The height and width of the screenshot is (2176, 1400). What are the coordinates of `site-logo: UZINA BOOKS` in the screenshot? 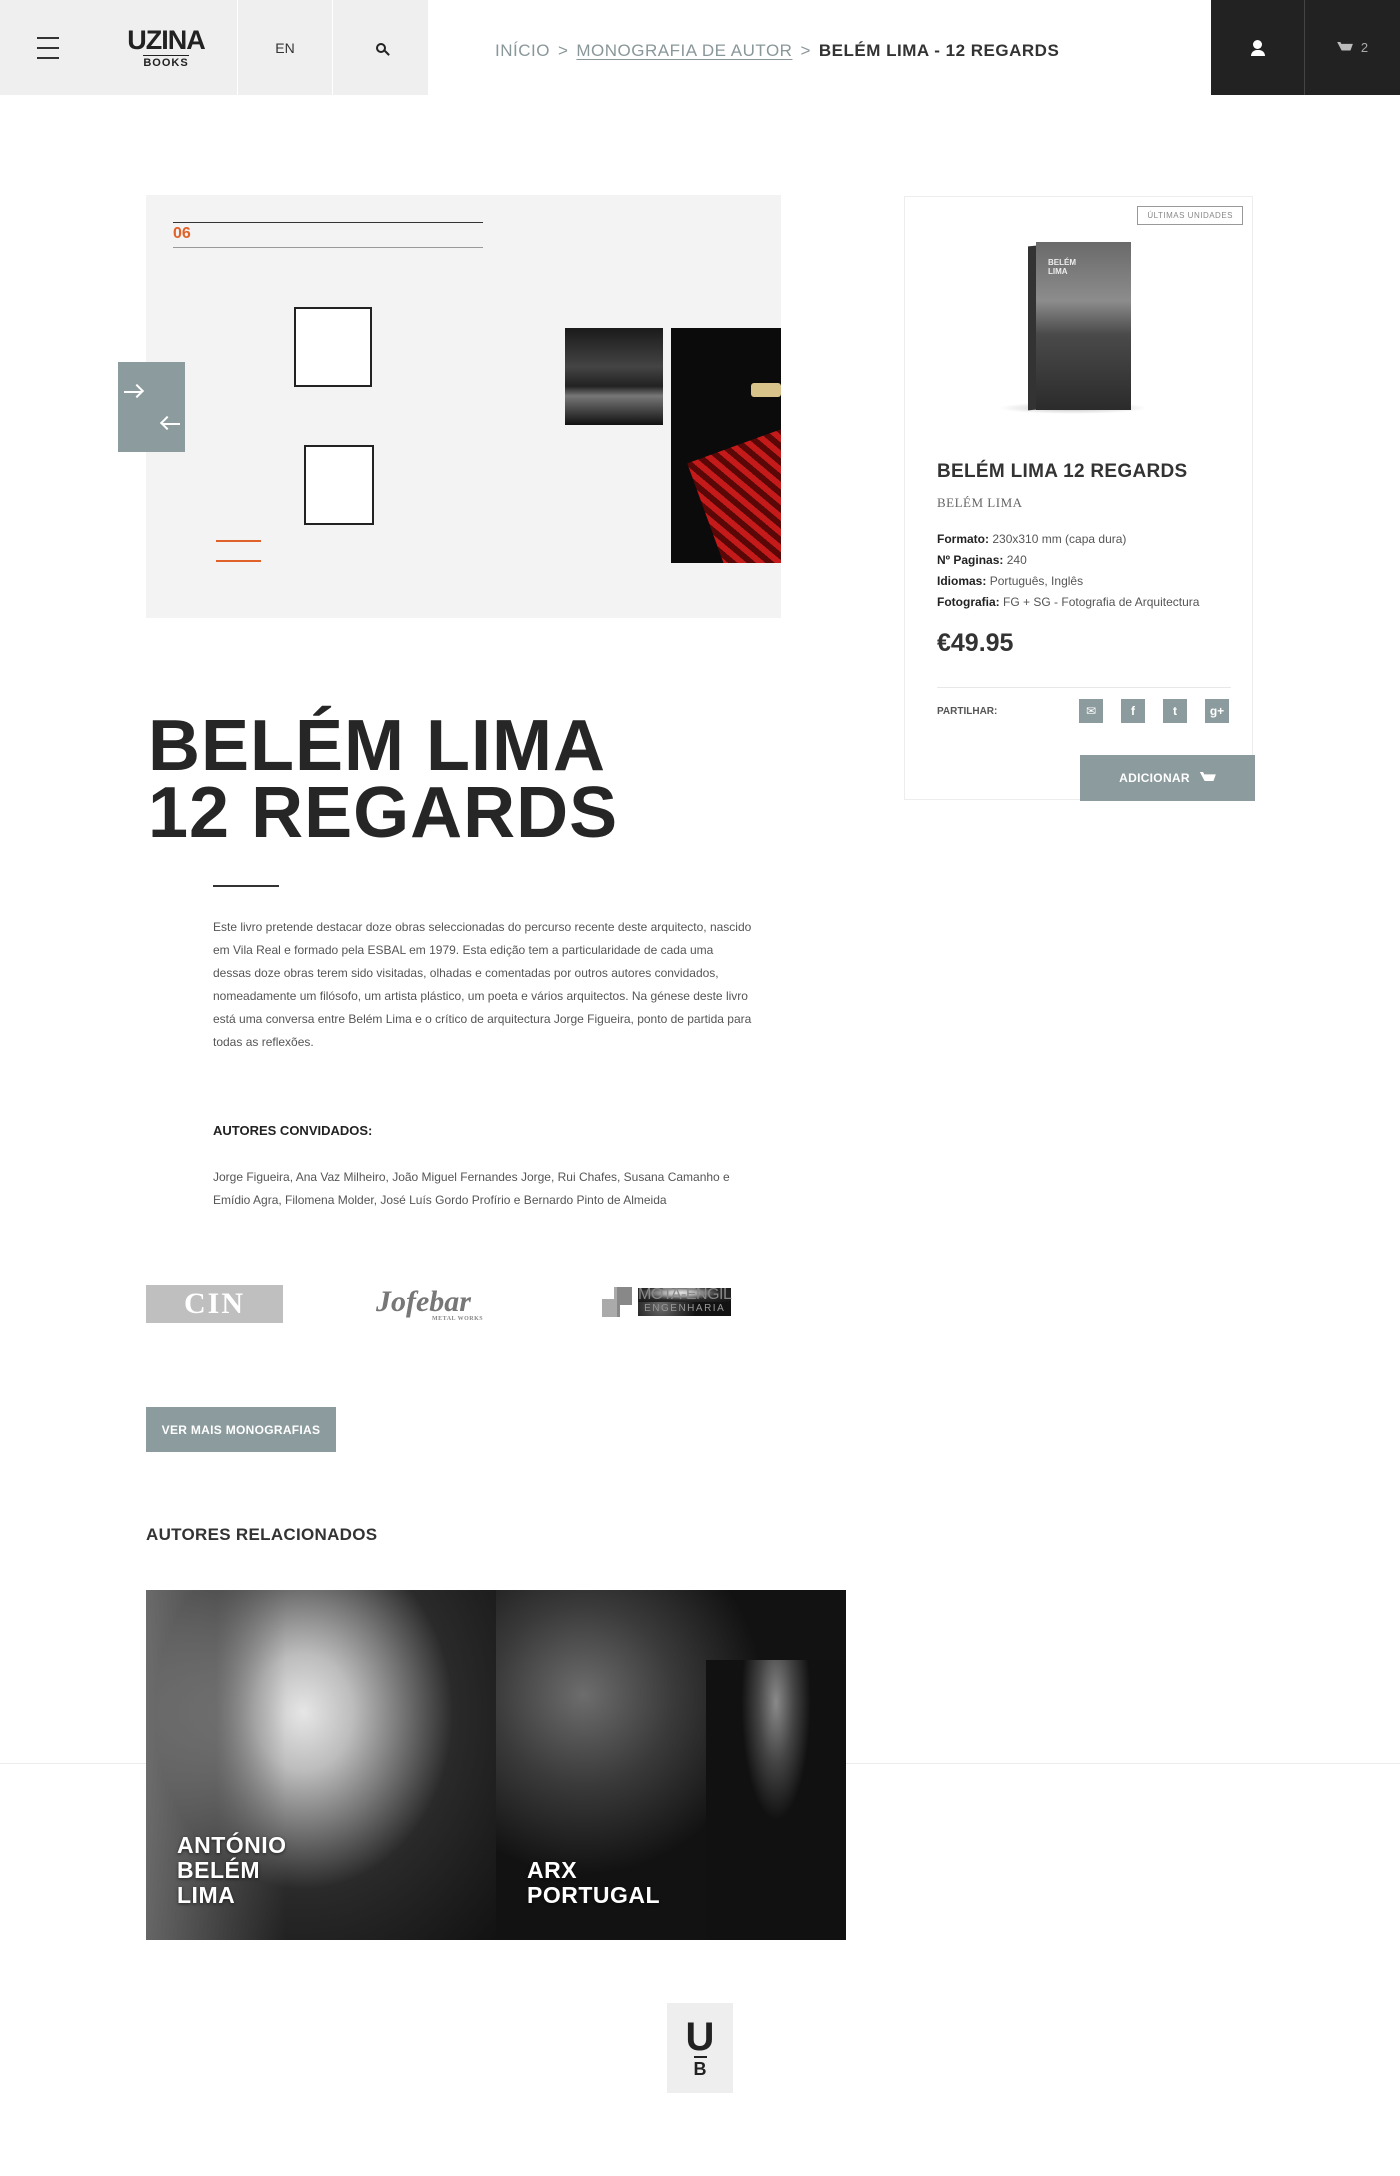 It's located at (166, 47).